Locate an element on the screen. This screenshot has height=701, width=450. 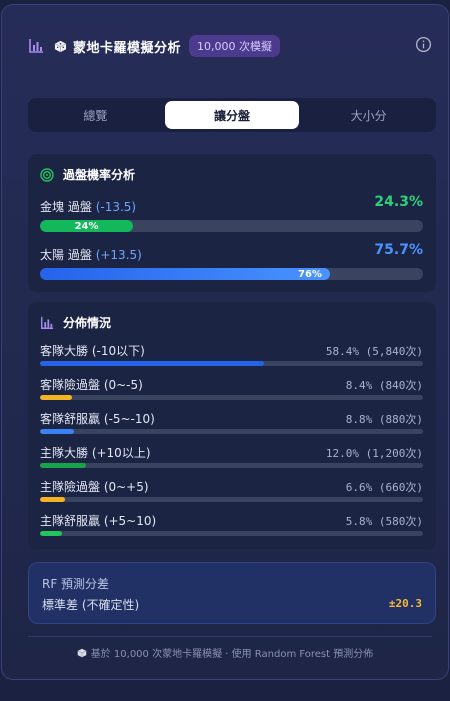
team-name: 太陽 is located at coordinates (52, 255).